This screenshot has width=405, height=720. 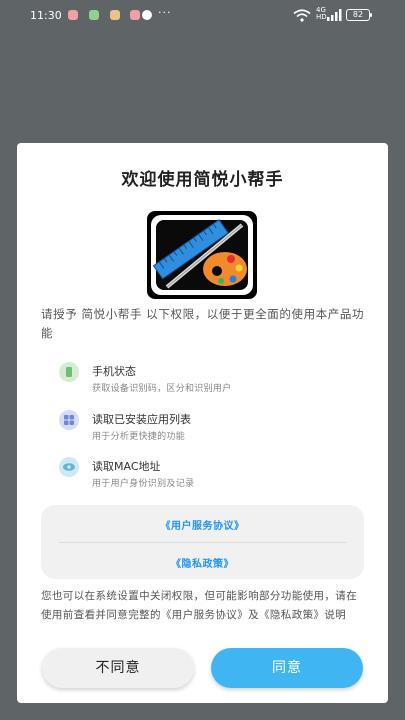 What do you see at coordinates (302, 15) in the screenshot?
I see `wifi-icon` at bounding box center [302, 15].